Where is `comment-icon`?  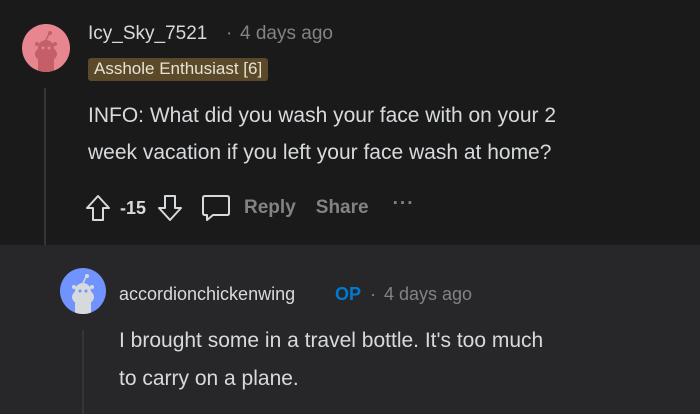
comment-icon is located at coordinates (216, 208).